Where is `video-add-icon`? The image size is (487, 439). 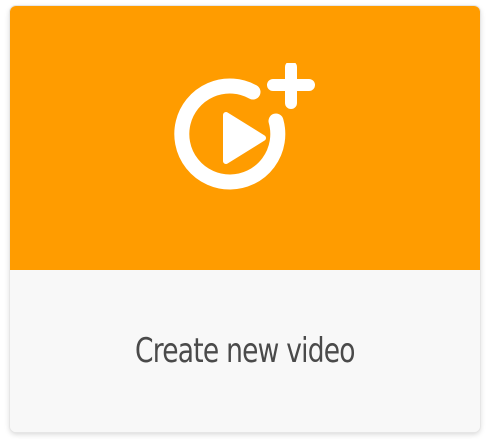
video-add-icon is located at coordinates (244, 126).